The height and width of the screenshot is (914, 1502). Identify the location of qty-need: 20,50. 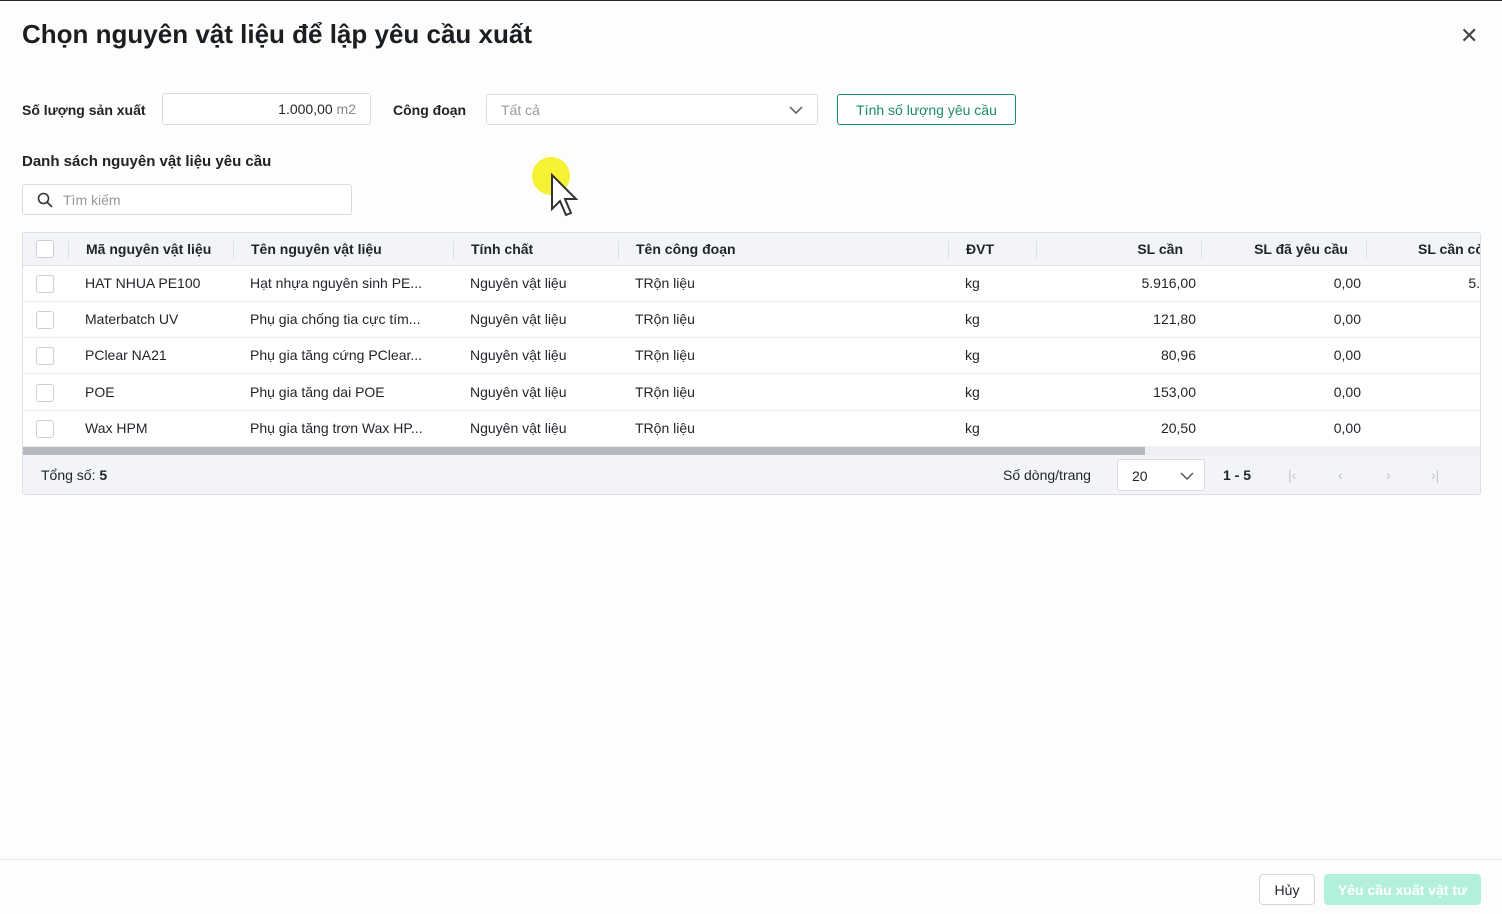
(1178, 427).